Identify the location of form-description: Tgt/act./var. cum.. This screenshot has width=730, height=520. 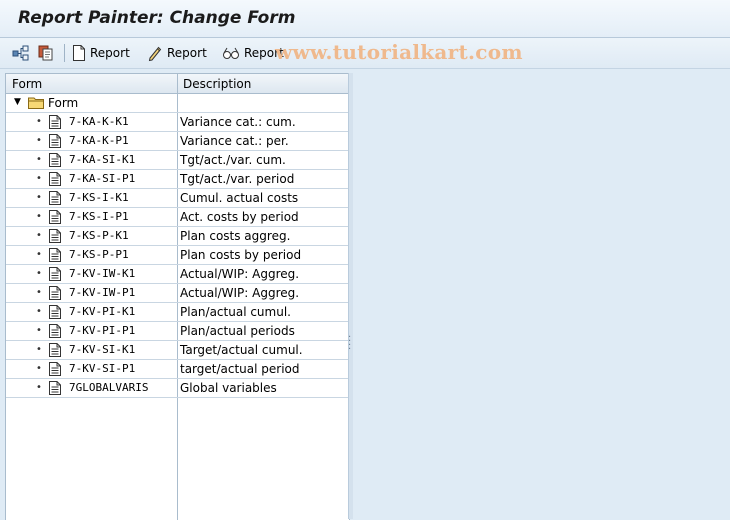
(233, 160).